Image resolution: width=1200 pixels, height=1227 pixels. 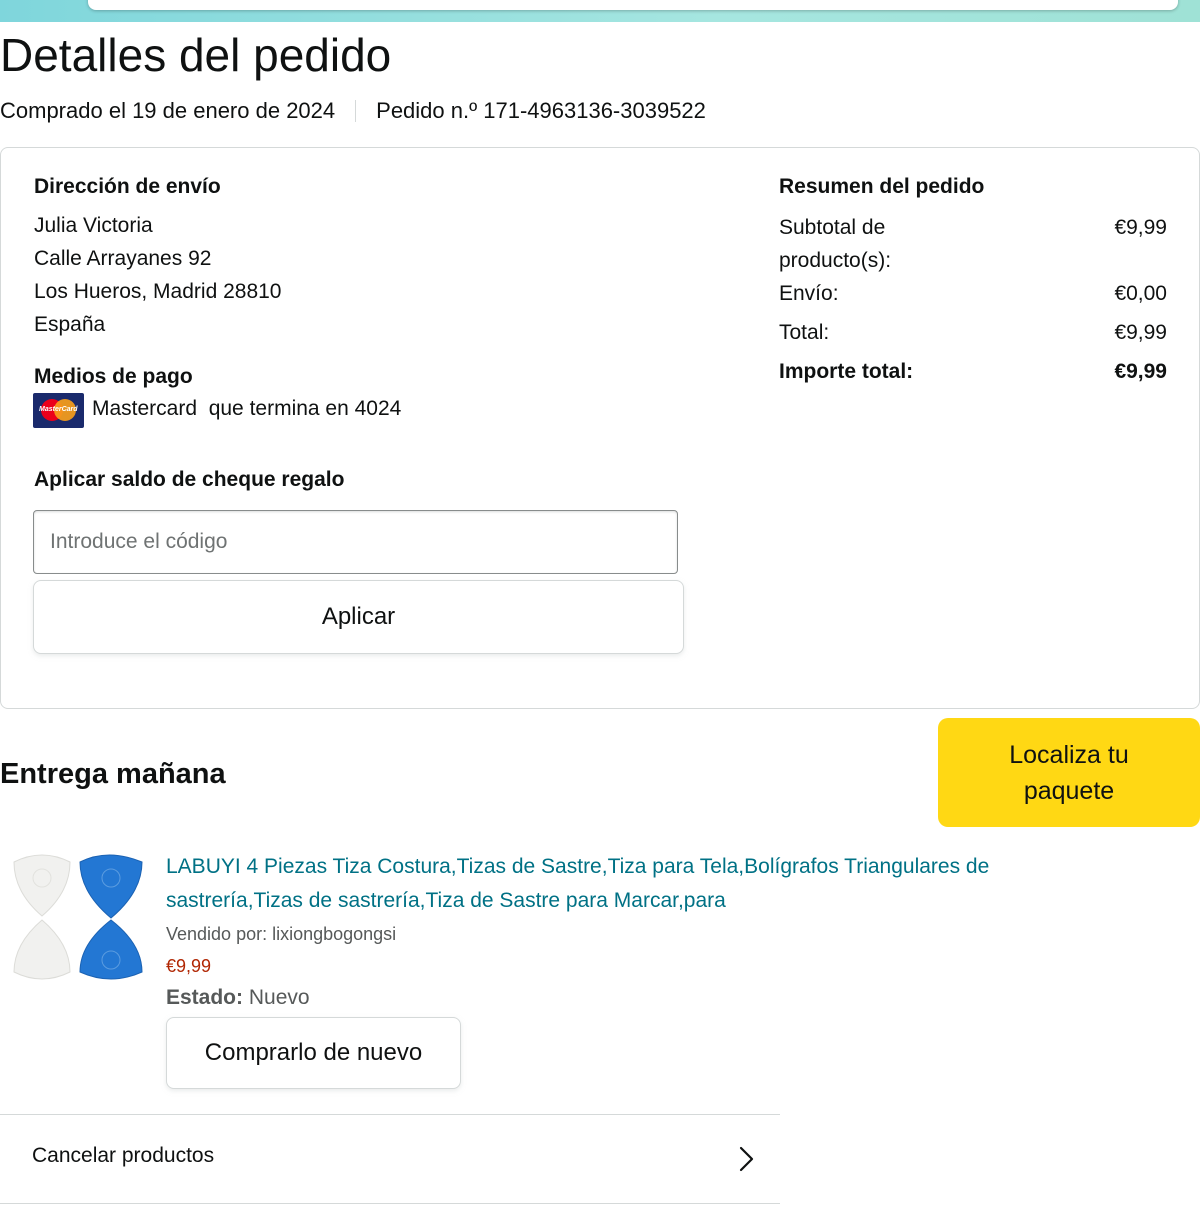 I want to click on chevron-right-icon, so click(x=746, y=1159).